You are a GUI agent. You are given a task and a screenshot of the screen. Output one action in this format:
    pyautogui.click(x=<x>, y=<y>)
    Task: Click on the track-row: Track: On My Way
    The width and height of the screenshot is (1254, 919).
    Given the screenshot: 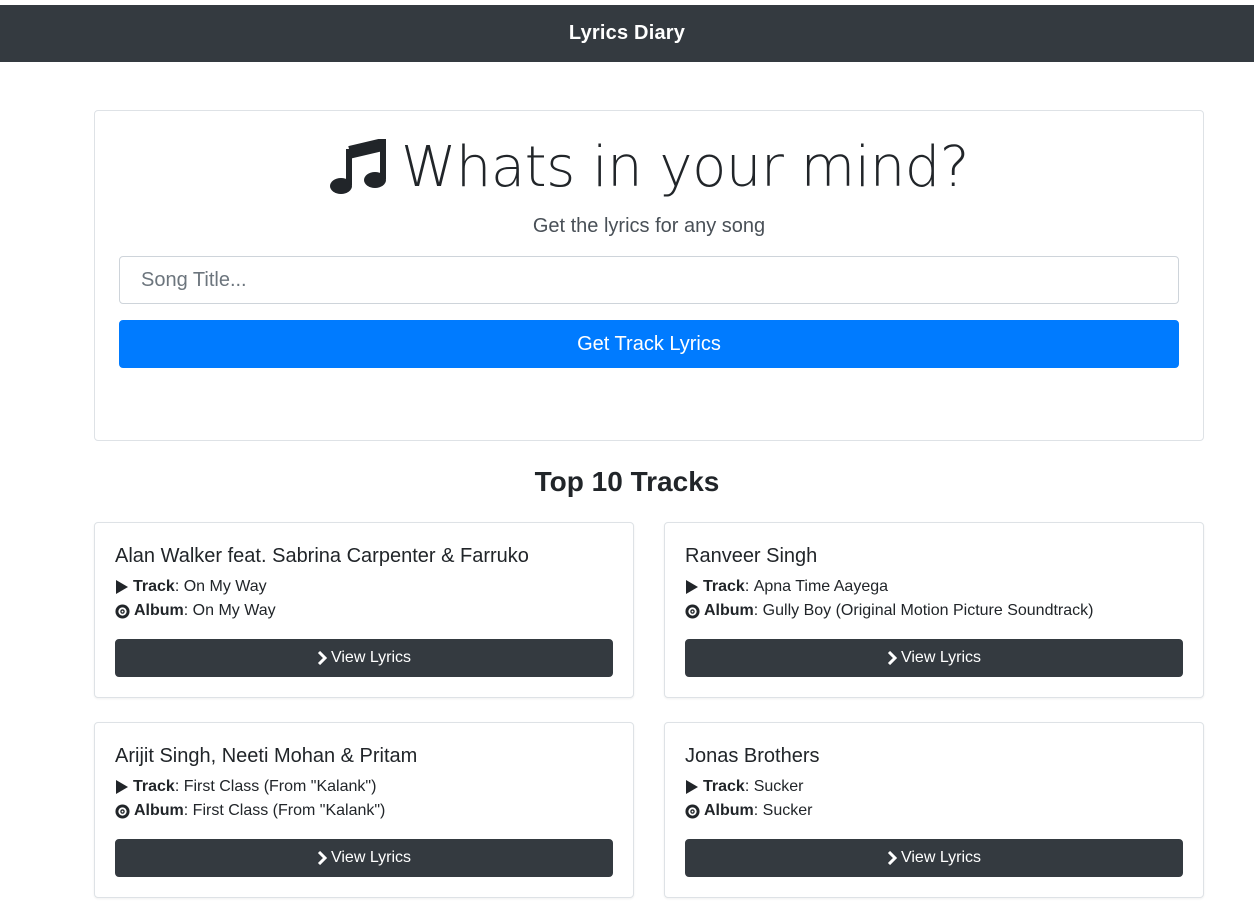 What is the action you would take?
    pyautogui.click(x=364, y=587)
    